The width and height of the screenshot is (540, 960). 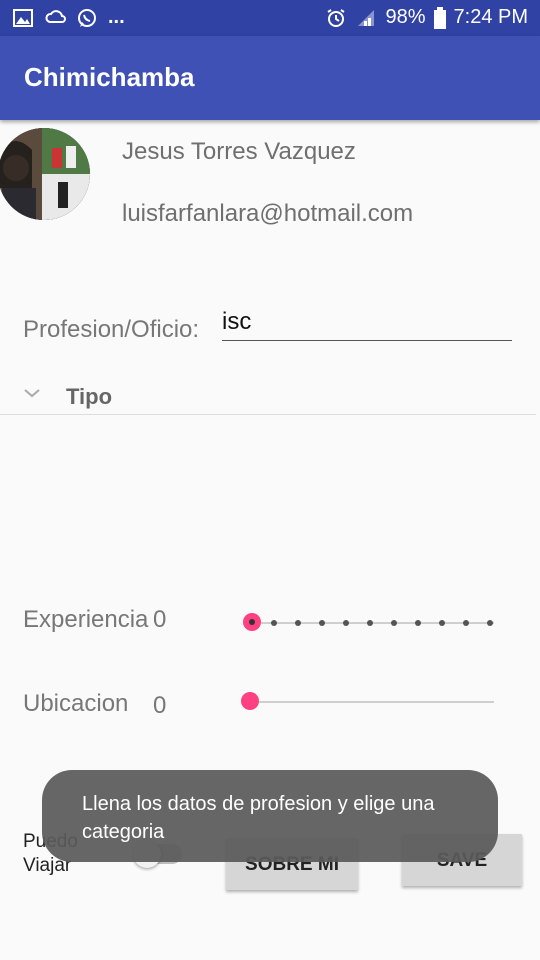 I want to click on status-bar: ... 98% 7:24 PM, so click(x=270, y=18).